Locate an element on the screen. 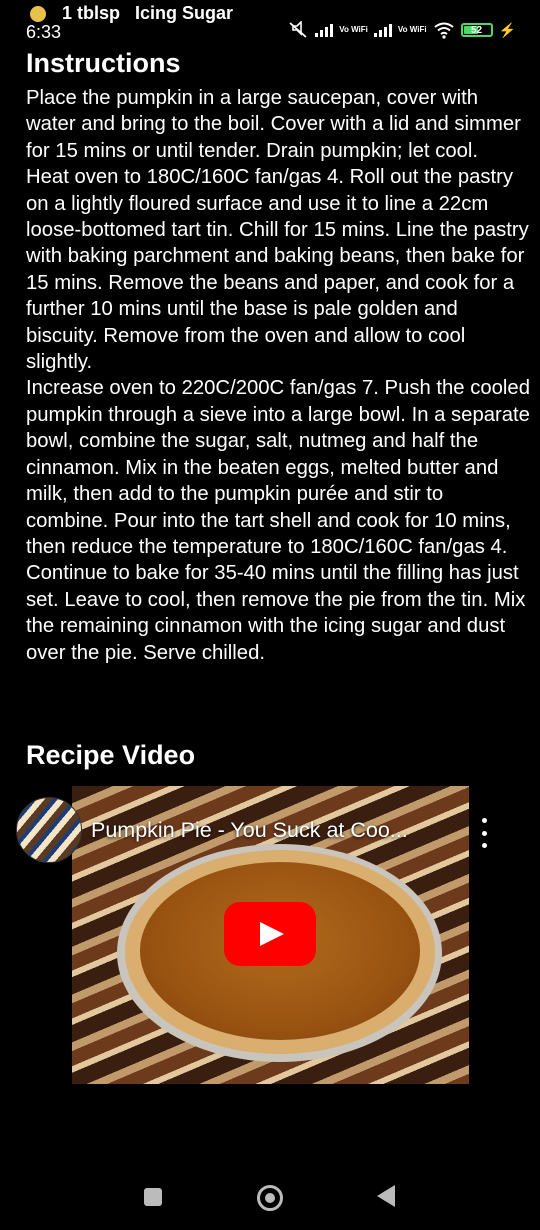  battery-level: 52 is located at coordinates (477, 30).